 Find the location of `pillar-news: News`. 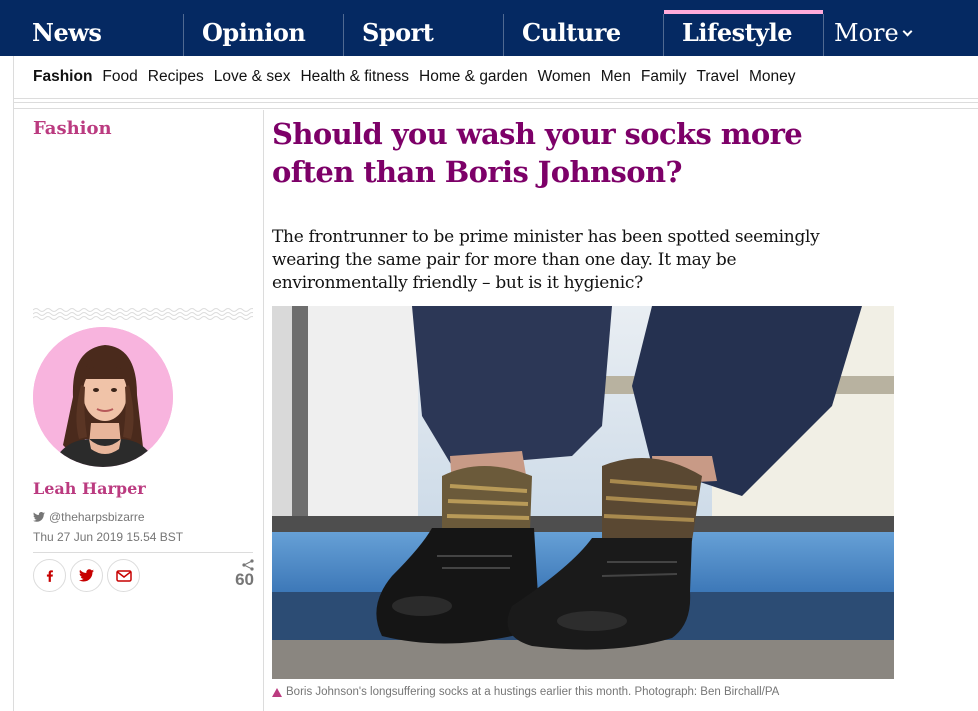

pillar-news: News is located at coordinates (58, 35).